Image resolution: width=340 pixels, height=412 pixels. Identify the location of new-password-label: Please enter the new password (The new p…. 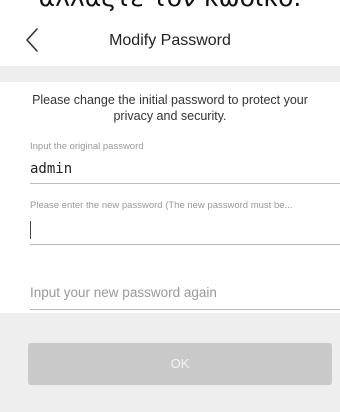
(161, 205).